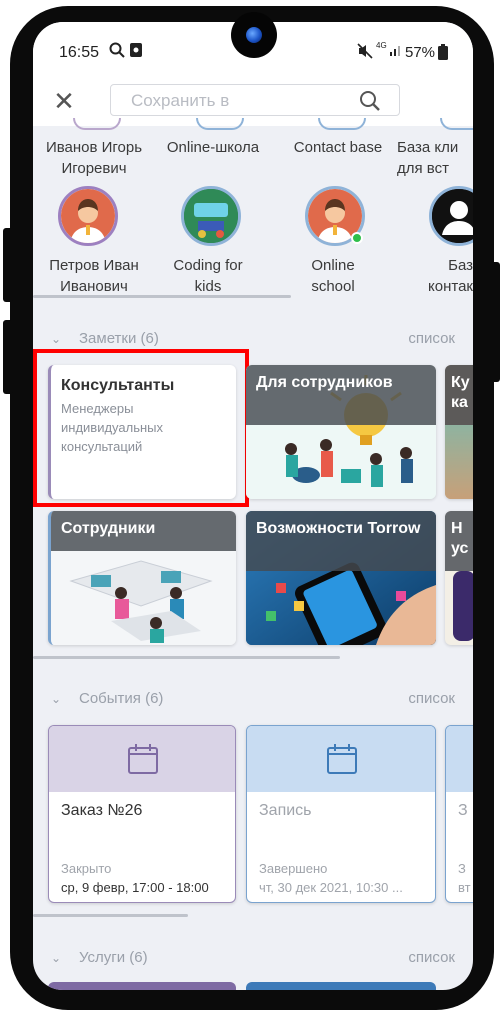 The width and height of the screenshot is (500, 1016). What do you see at coordinates (253, 701) in the screenshot?
I see `events-section-header: ⌄ События (6) список` at bounding box center [253, 701].